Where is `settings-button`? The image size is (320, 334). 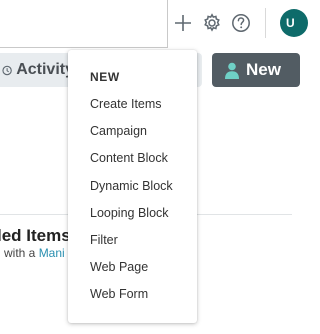 settings-button is located at coordinates (212, 23).